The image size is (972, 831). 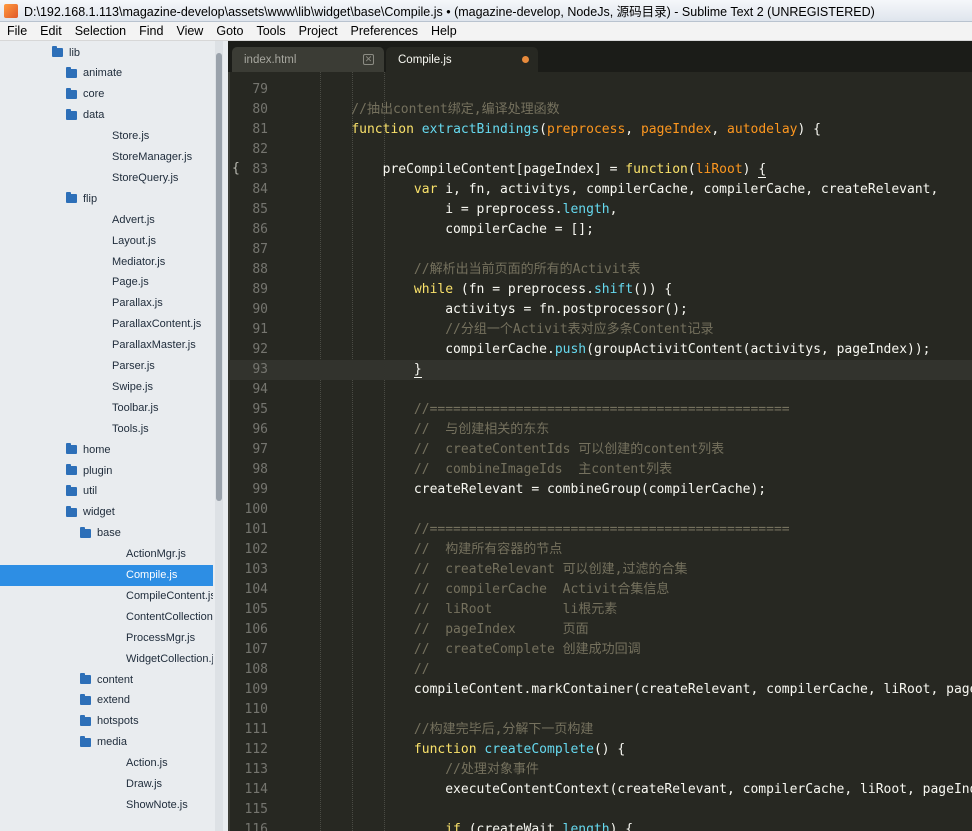 What do you see at coordinates (600, 310) in the screenshot?
I see `code-line: 90 activitys = fn.postprocessor();` at bounding box center [600, 310].